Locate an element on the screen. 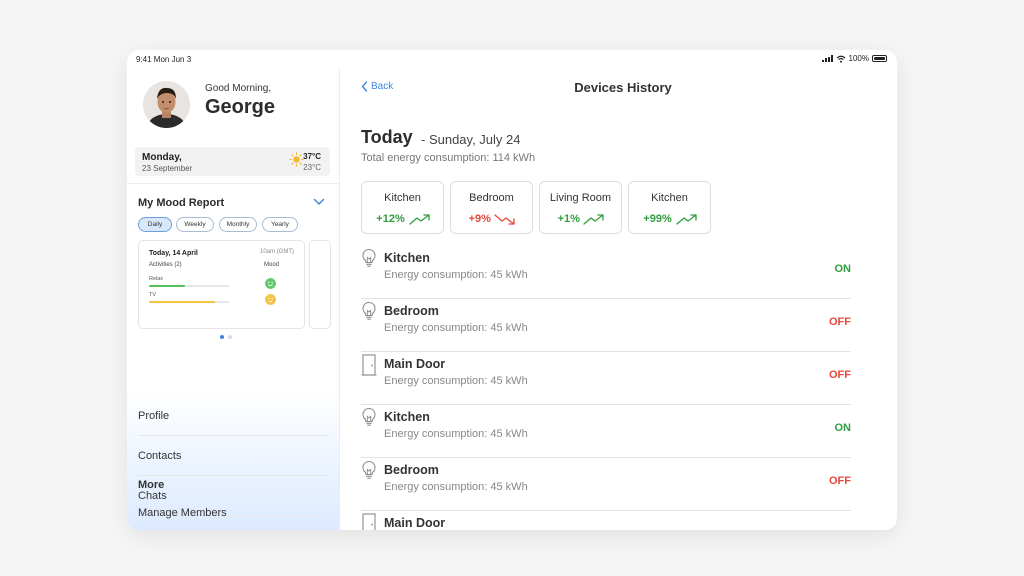 The image size is (1024, 576). activity-bar-relax is located at coordinates (189, 286).